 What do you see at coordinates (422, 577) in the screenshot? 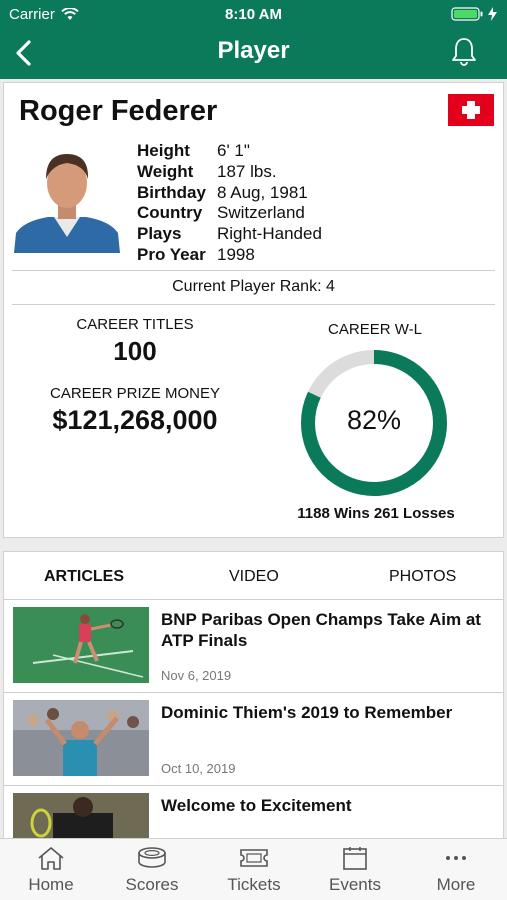
I see `tab-photos: PHOTOS` at bounding box center [422, 577].